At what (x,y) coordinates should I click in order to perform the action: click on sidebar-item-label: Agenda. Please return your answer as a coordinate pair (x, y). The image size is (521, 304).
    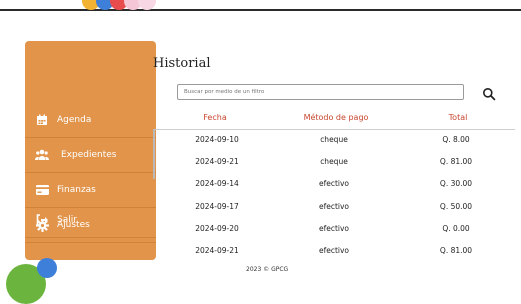
    Looking at the image, I should click on (74, 120).